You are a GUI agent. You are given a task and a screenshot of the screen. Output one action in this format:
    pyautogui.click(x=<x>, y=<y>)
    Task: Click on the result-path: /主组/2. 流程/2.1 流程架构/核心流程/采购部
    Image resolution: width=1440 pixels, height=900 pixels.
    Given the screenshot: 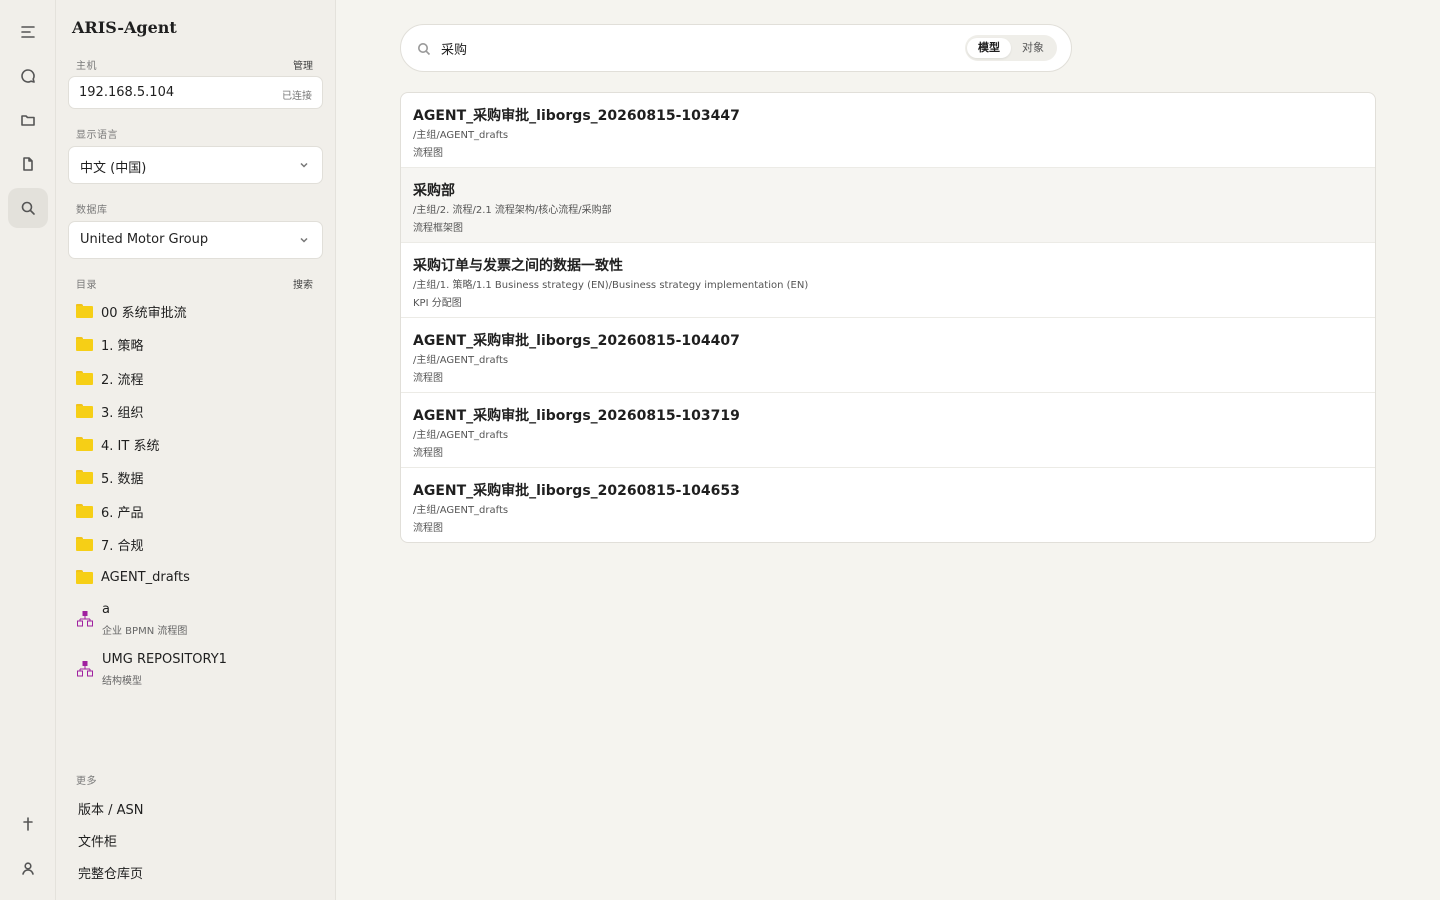 What is the action you would take?
    pyautogui.click(x=512, y=210)
    